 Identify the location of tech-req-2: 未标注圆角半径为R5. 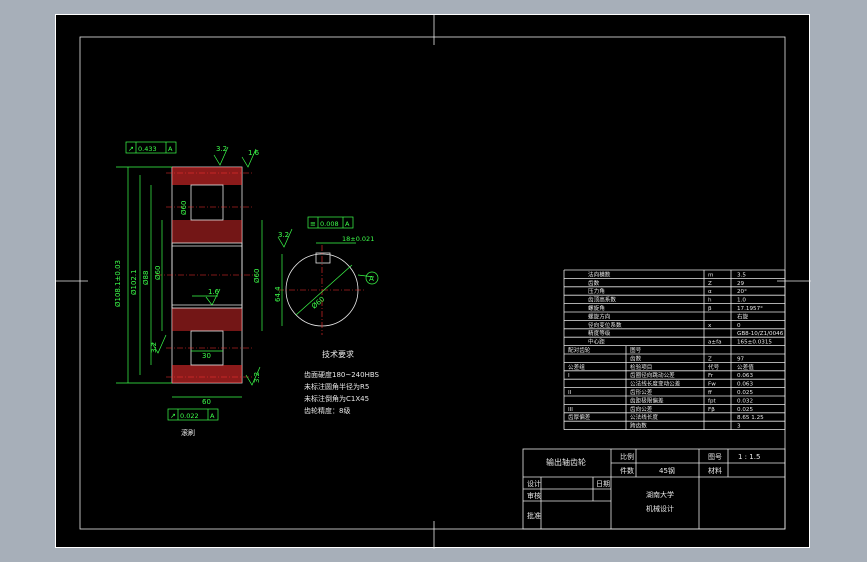
(336, 386).